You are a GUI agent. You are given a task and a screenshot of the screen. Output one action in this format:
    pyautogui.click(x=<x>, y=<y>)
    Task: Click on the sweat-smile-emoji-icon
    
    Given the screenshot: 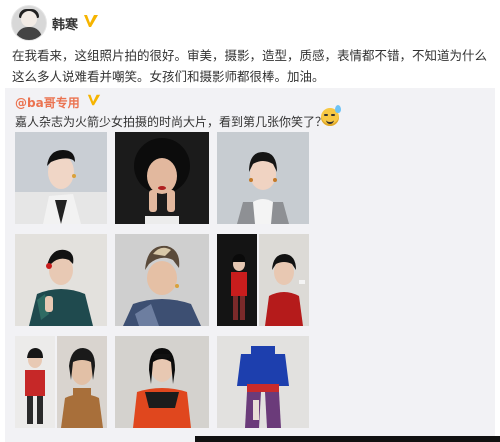 What is the action you would take?
    pyautogui.click(x=331, y=115)
    